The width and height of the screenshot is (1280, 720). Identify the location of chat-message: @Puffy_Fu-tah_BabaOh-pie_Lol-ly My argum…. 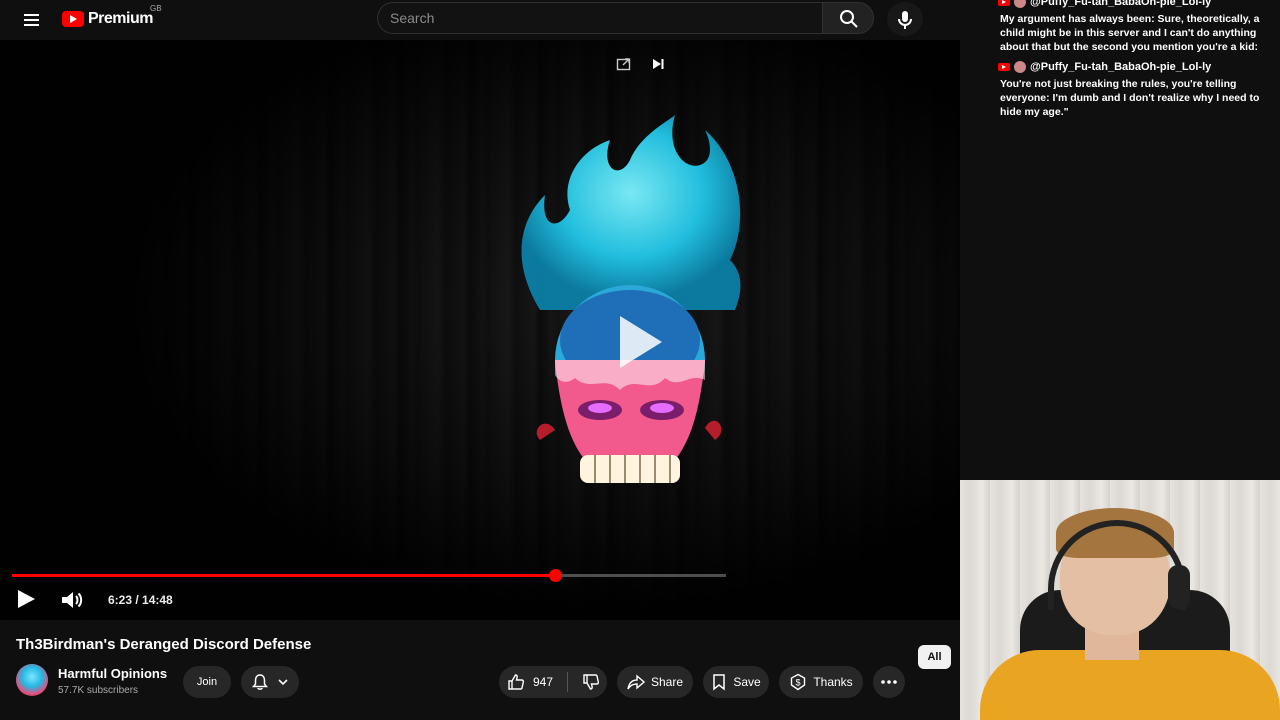
(1139, 27).